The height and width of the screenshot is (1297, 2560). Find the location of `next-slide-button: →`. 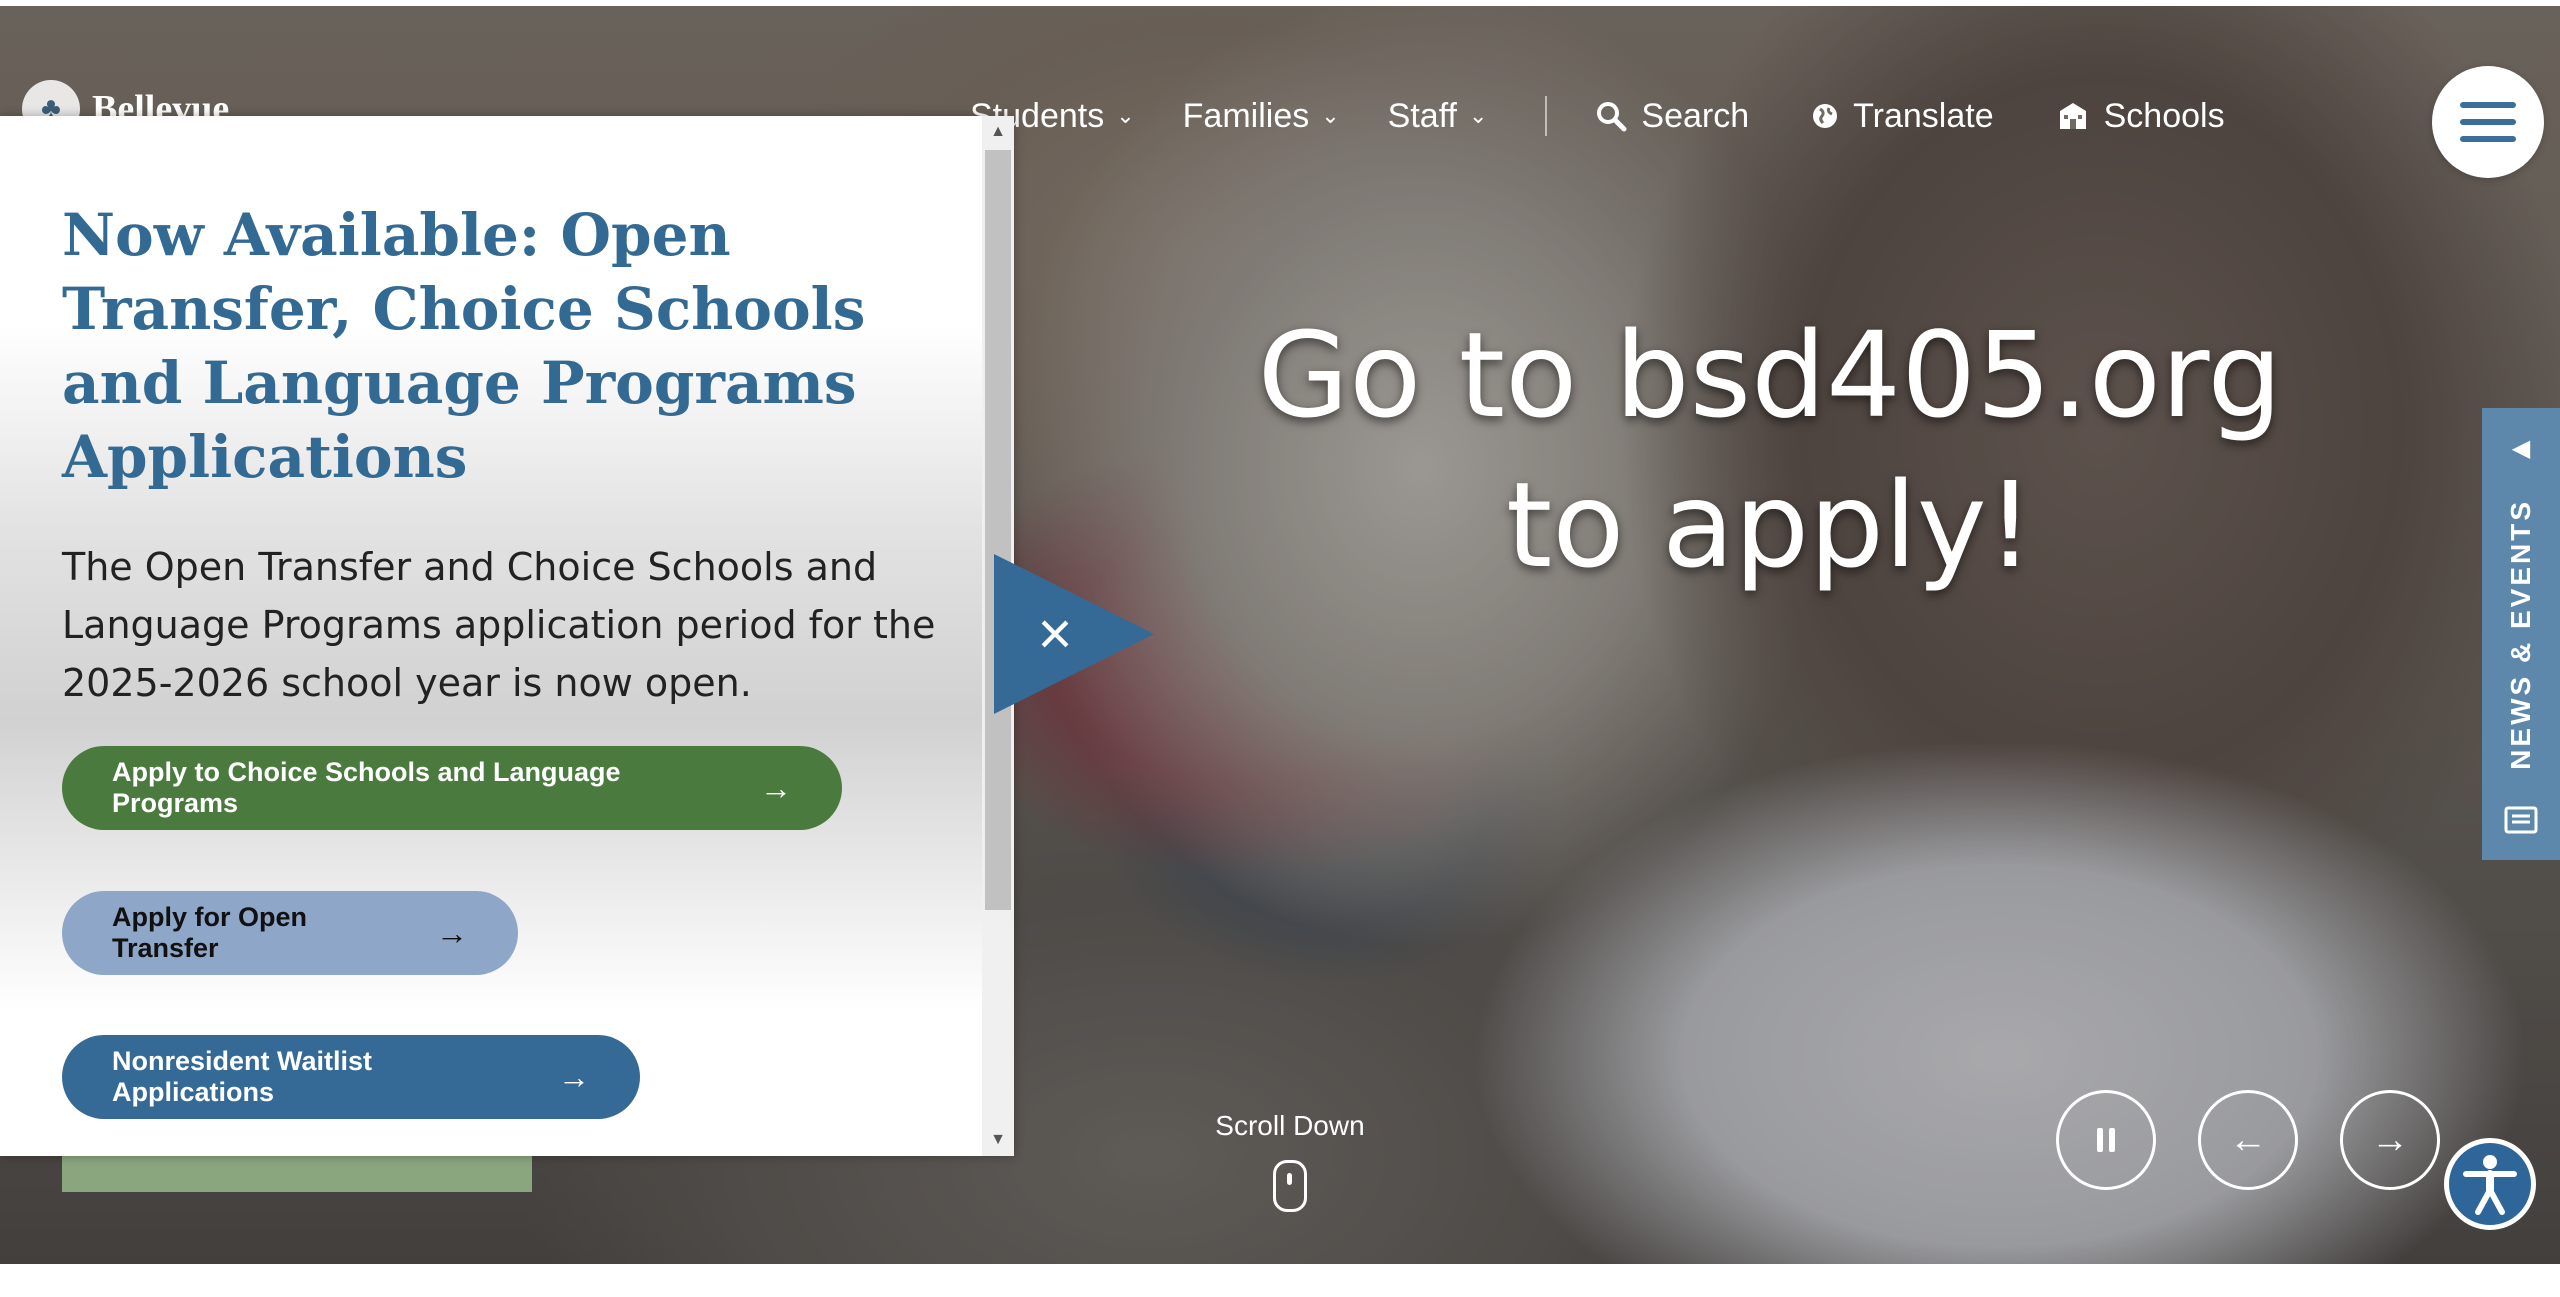

next-slide-button: → is located at coordinates (2390, 1140).